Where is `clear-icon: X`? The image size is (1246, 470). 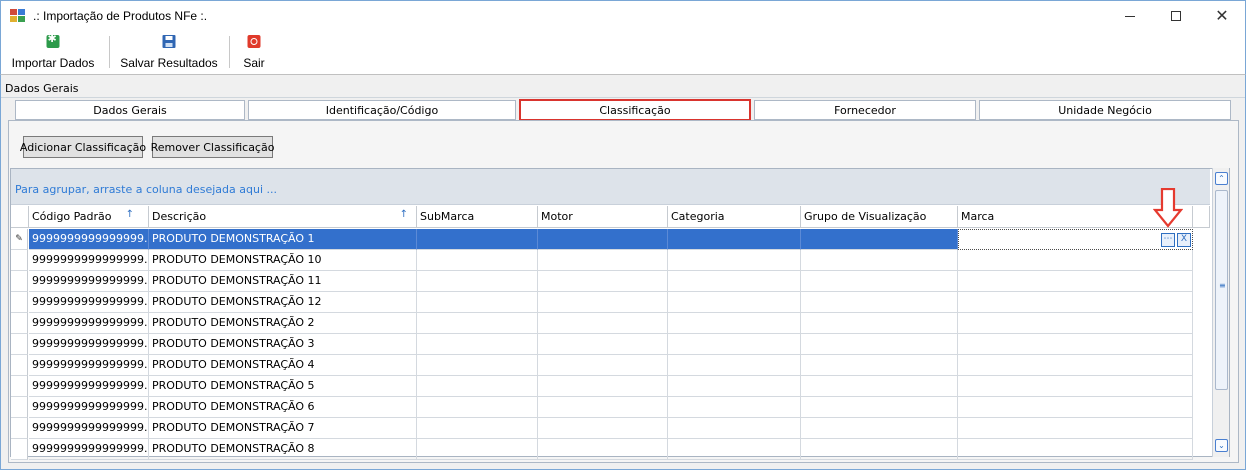 clear-icon: X is located at coordinates (1184, 240).